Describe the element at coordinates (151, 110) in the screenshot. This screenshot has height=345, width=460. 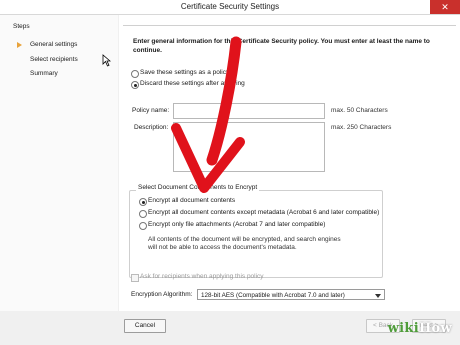
I see `policy-name-label: Policy name:` at that location.